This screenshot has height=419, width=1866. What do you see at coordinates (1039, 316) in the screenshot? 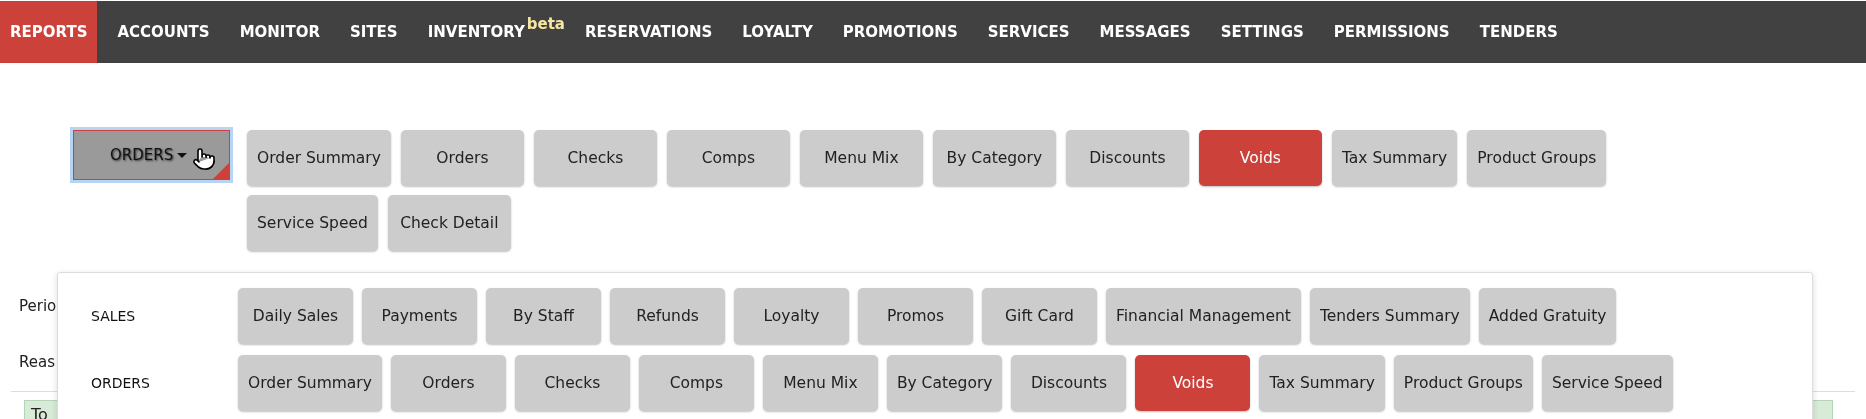
I see `report-button: Gift Card` at bounding box center [1039, 316].